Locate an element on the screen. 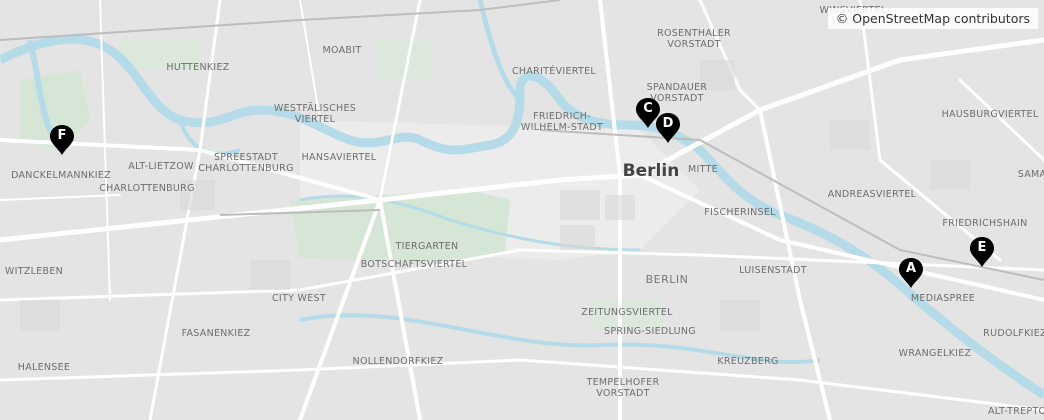 This screenshot has height=420, width=1044. label-botschaftsviertel: BOTSCHAFTSVIERTEL is located at coordinates (414, 264).